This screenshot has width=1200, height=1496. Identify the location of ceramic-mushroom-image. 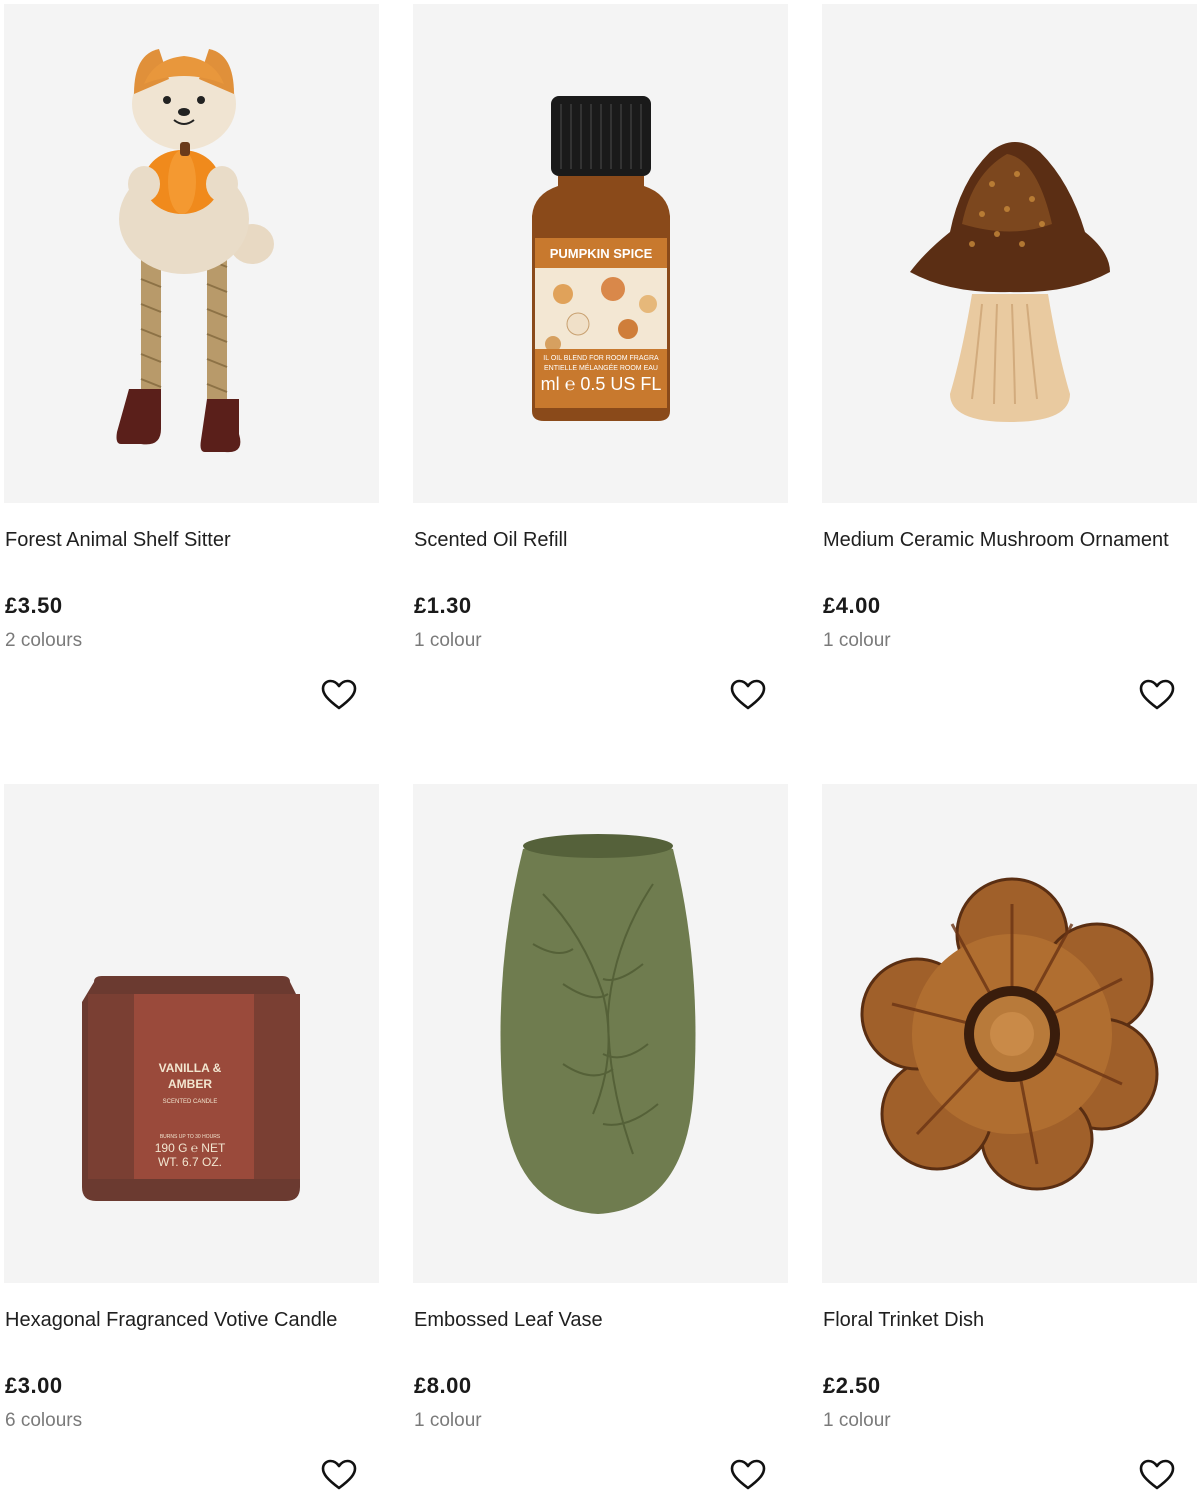
(1010, 282).